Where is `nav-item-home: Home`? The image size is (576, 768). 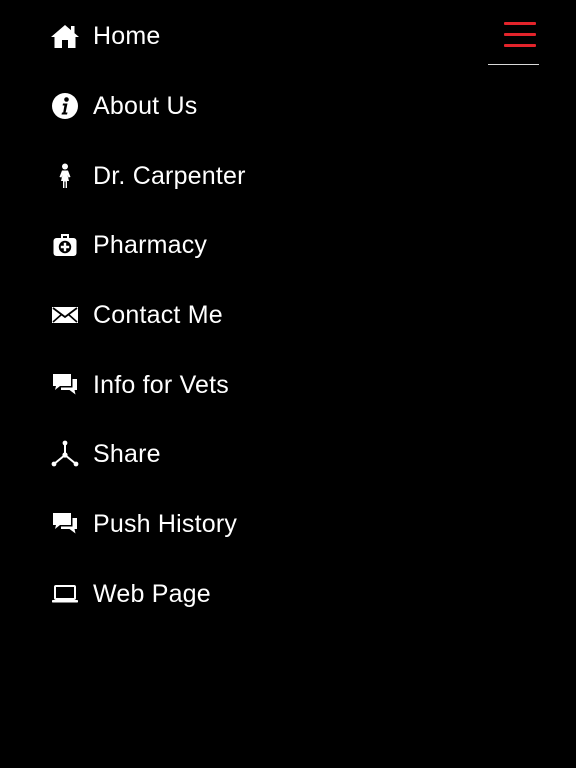
nav-item-home: Home is located at coordinates (248, 36).